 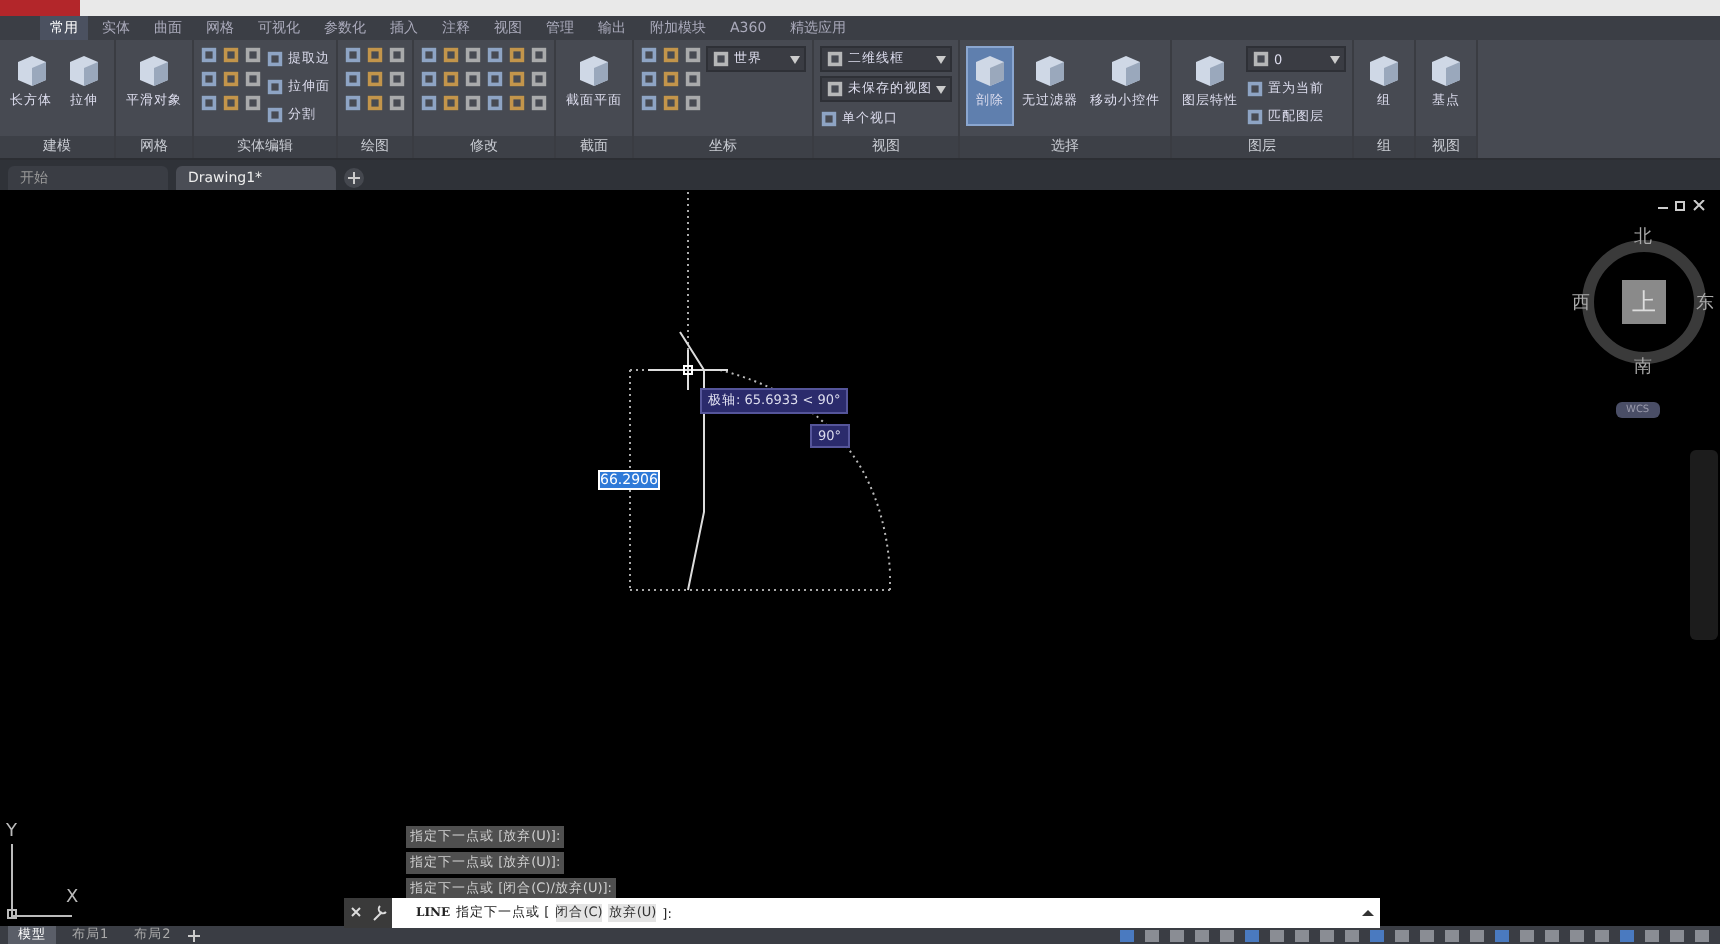 I want to click on compass-label: 西, so click(x=1581, y=303).